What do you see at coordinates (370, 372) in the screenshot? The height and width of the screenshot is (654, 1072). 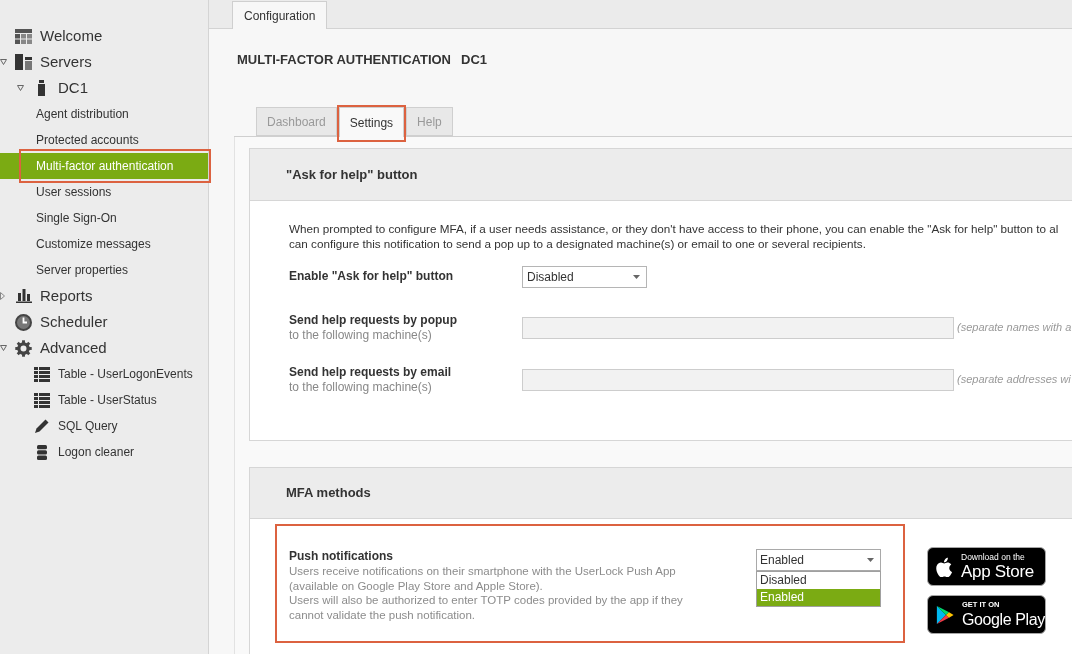 I see `field-label: Send help requests by email` at bounding box center [370, 372].